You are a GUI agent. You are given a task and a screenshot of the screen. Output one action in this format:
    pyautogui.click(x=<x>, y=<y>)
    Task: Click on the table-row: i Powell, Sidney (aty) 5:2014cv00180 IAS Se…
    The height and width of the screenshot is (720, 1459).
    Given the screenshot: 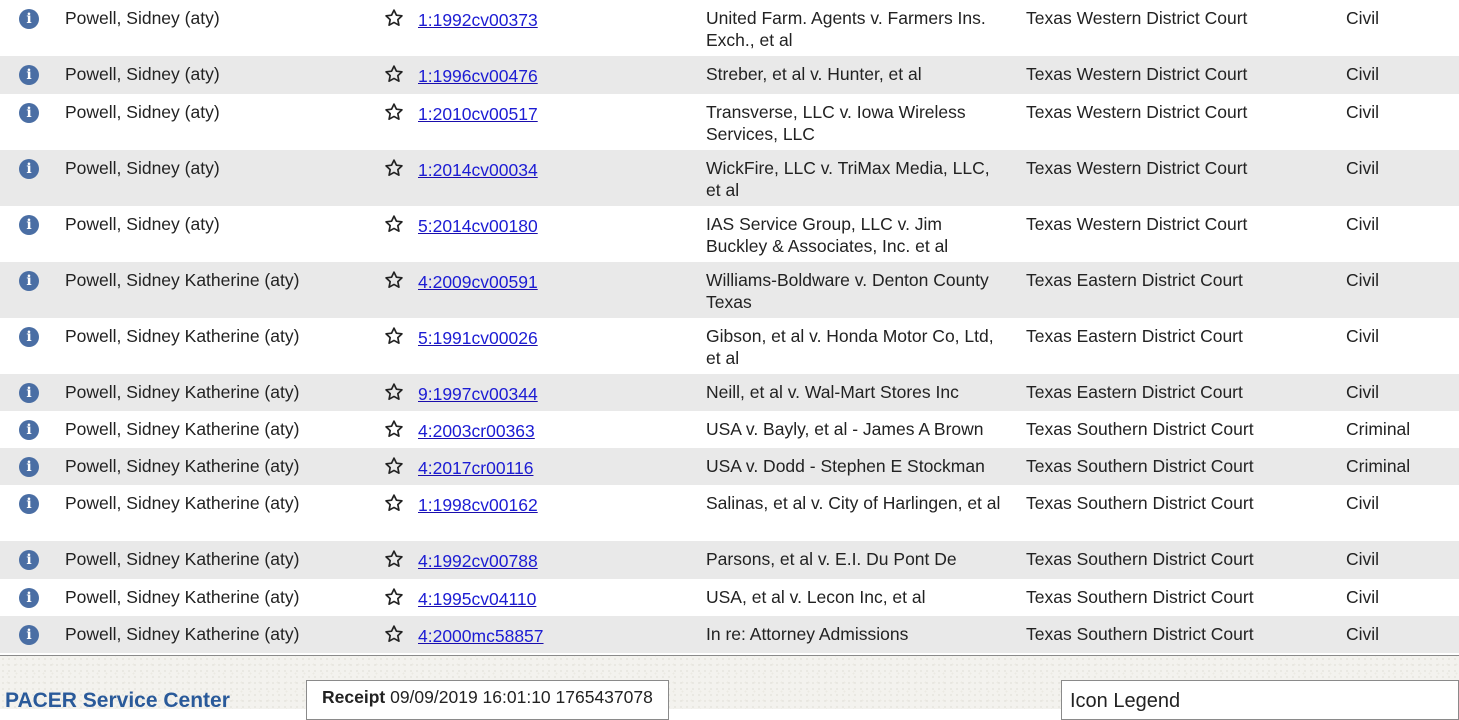 What is the action you would take?
    pyautogui.click(x=729, y=234)
    